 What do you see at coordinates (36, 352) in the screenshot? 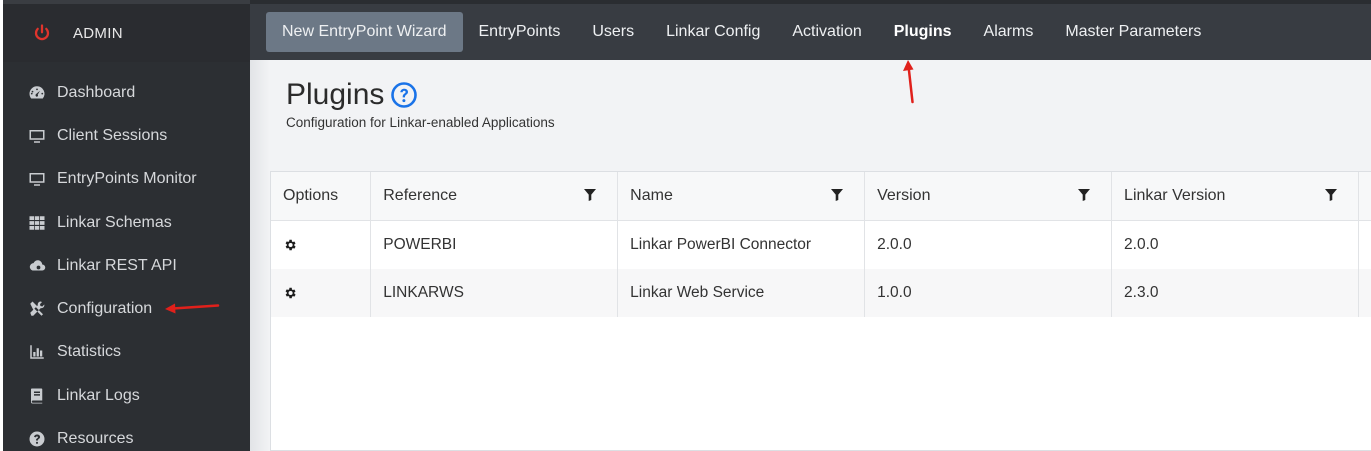
I see `bar-chart-icon` at bounding box center [36, 352].